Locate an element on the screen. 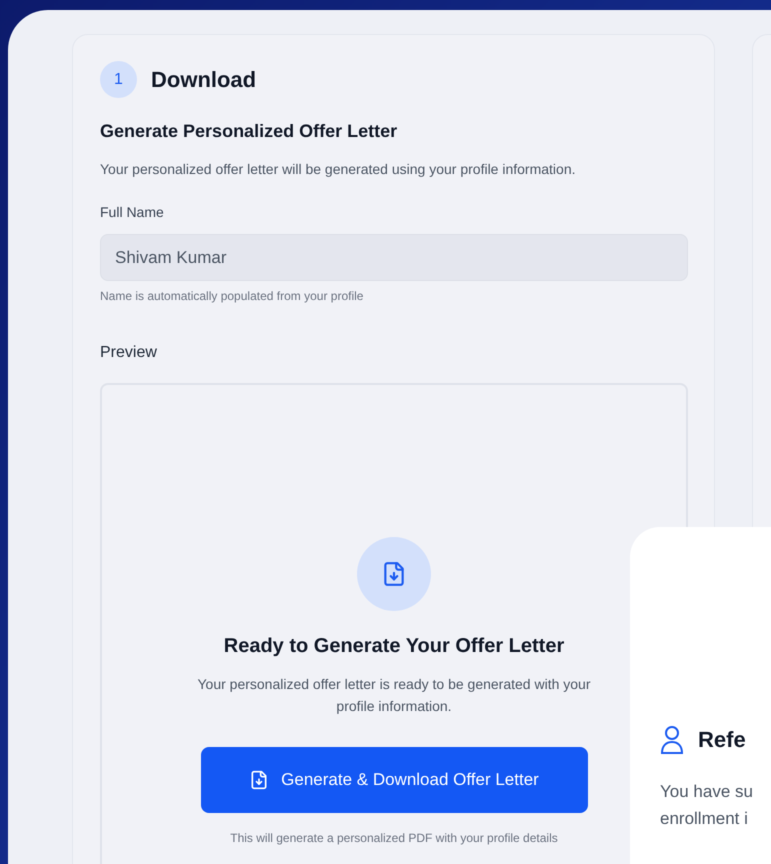 This screenshot has width=771, height=864. preview-label: Preview is located at coordinates (129, 353).